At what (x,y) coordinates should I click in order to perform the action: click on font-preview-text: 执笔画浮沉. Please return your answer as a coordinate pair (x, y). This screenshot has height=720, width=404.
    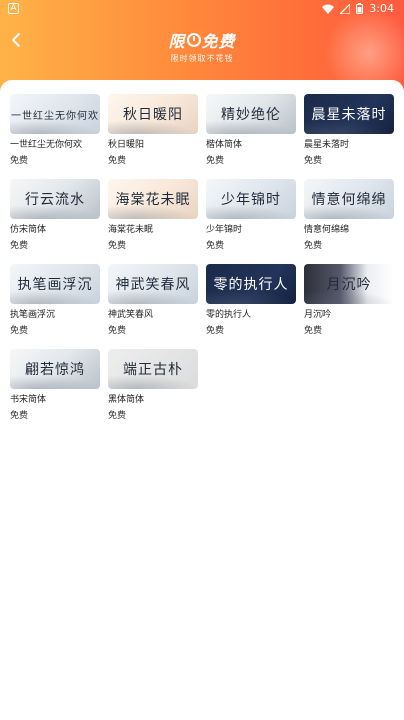
    Looking at the image, I should click on (55, 285).